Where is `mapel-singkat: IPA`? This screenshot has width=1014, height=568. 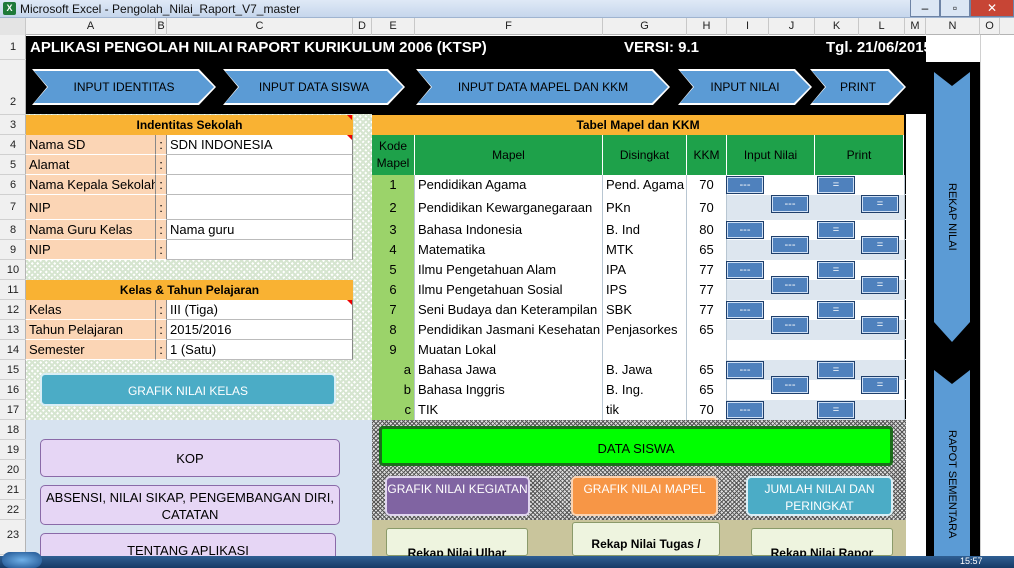 mapel-singkat: IPA is located at coordinates (645, 270).